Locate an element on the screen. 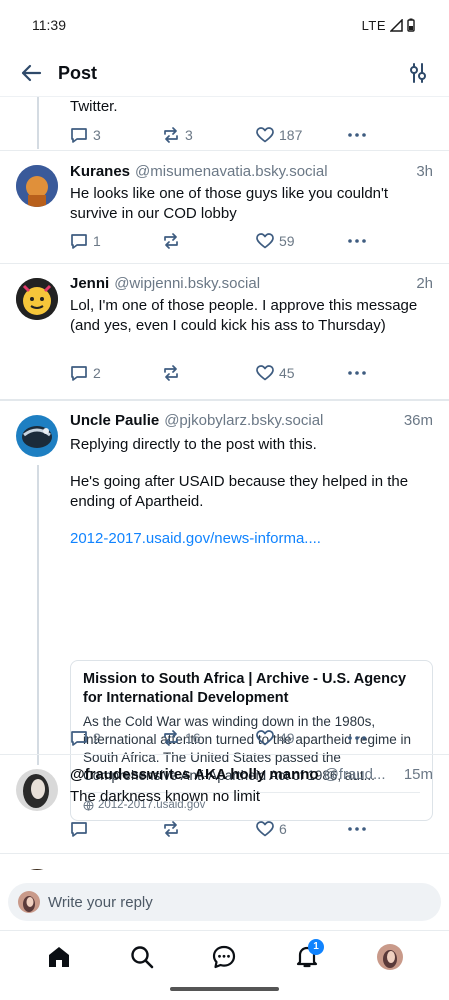  author-name: Kuranes is located at coordinates (100, 171).